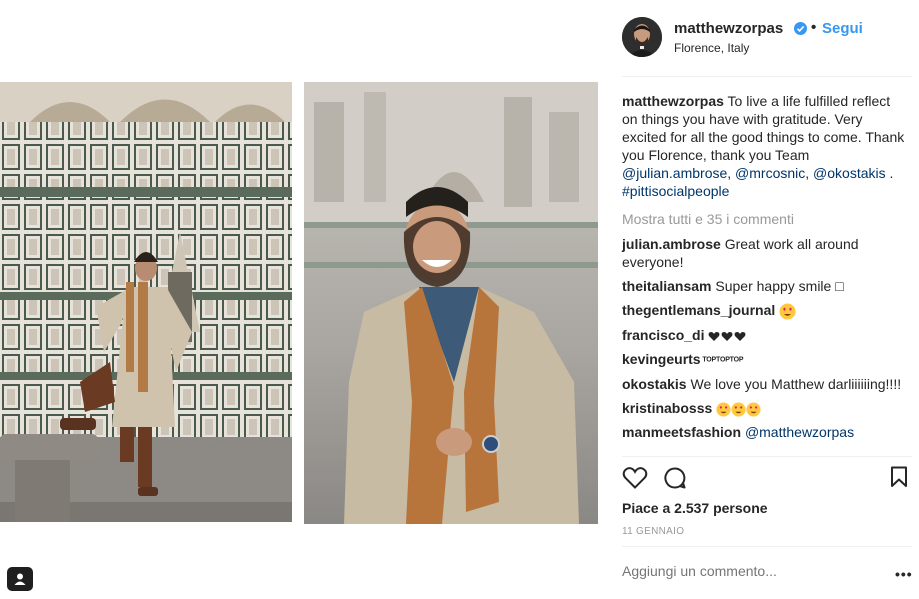 Image resolution: width=919 pixels, height=599 pixels. Describe the element at coordinates (764, 359) in the screenshot. I see `comment-item: kevingeurts TOPTOPTOP` at that location.